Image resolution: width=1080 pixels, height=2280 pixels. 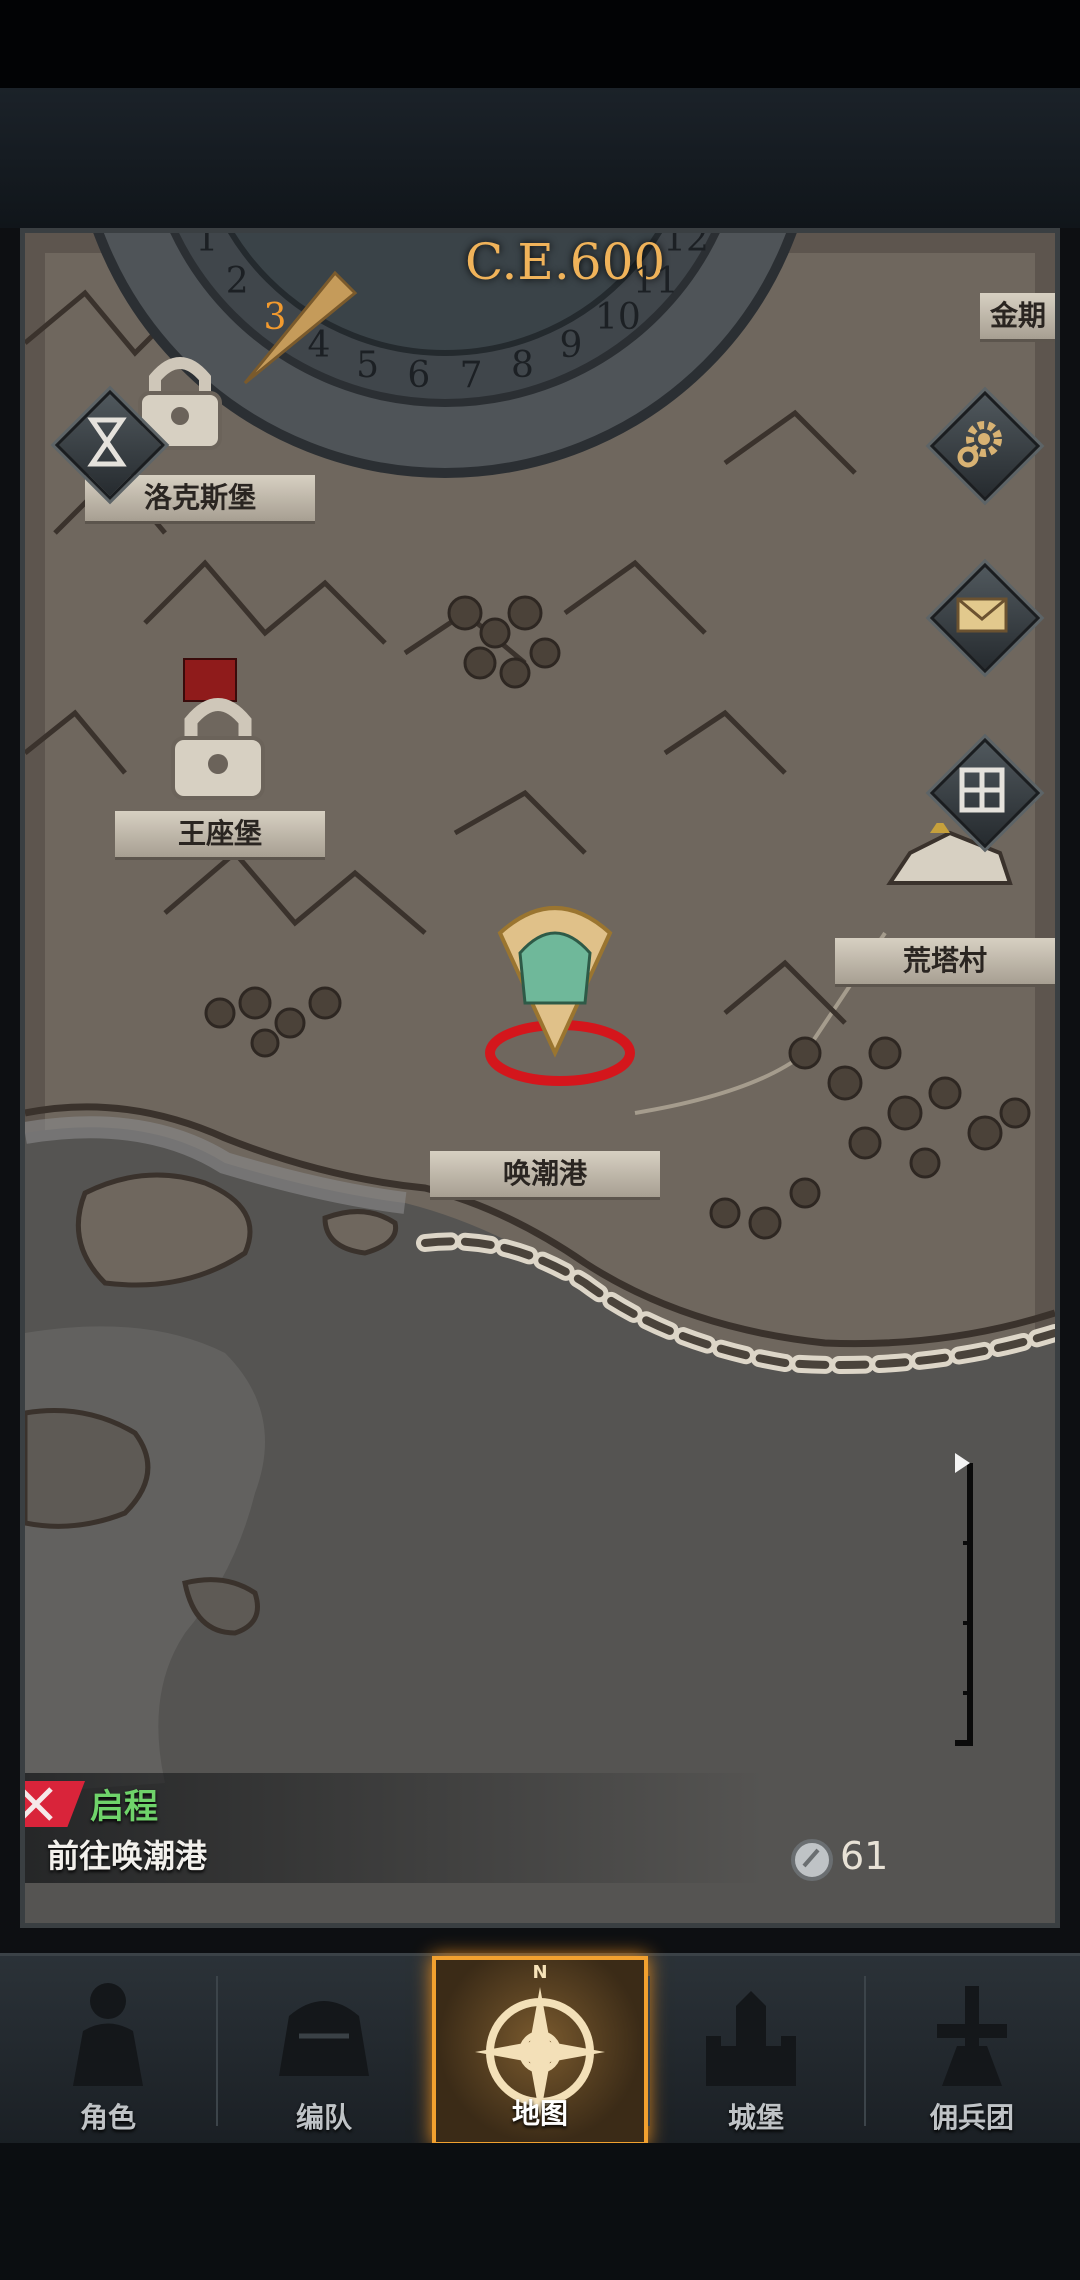 What do you see at coordinates (55, 1804) in the screenshot?
I see `quest-badge` at bounding box center [55, 1804].